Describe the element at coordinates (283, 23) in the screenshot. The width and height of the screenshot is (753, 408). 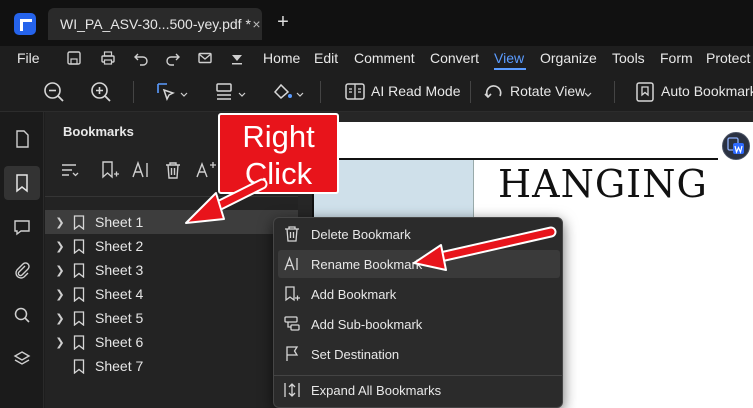
I see `new-tab-button: +` at that location.